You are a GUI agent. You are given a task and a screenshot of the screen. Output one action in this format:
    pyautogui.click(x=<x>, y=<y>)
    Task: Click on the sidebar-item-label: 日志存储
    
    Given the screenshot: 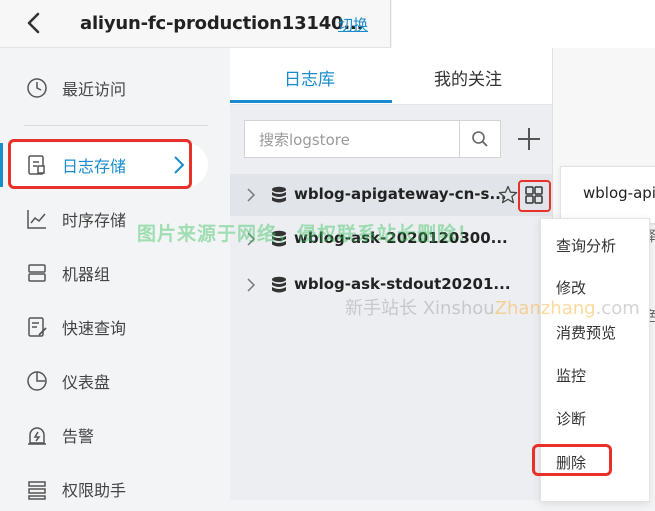 What is the action you would take?
    pyautogui.click(x=94, y=166)
    